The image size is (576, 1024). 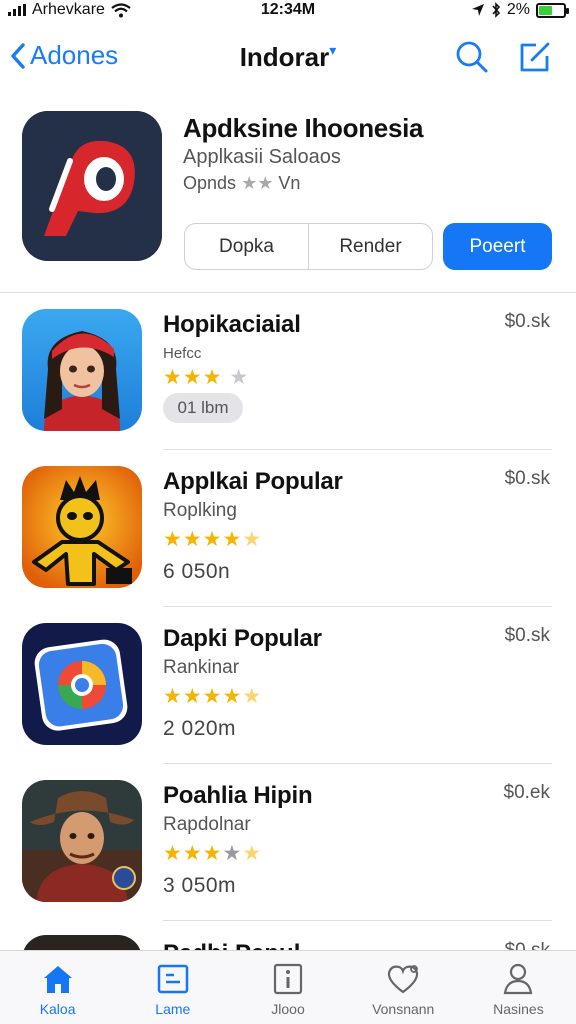 What do you see at coordinates (173, 979) in the screenshot?
I see `list-icon` at bounding box center [173, 979].